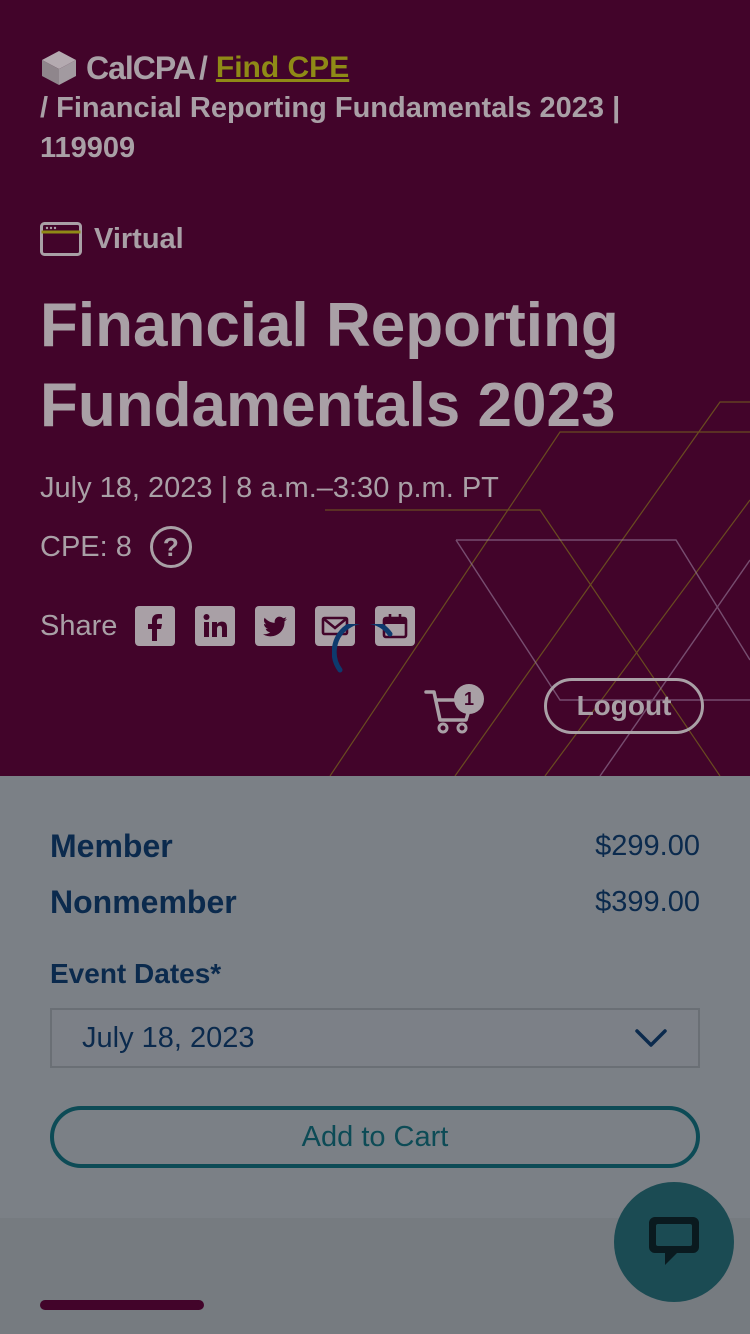  I want to click on chat-bubble-icon, so click(674, 1241).